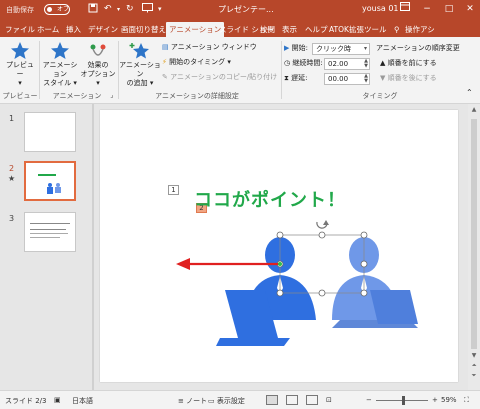 The height and width of the screenshot is (409, 480). Describe the element at coordinates (369, 400) in the screenshot. I see `zoom-out-button: −` at that location.